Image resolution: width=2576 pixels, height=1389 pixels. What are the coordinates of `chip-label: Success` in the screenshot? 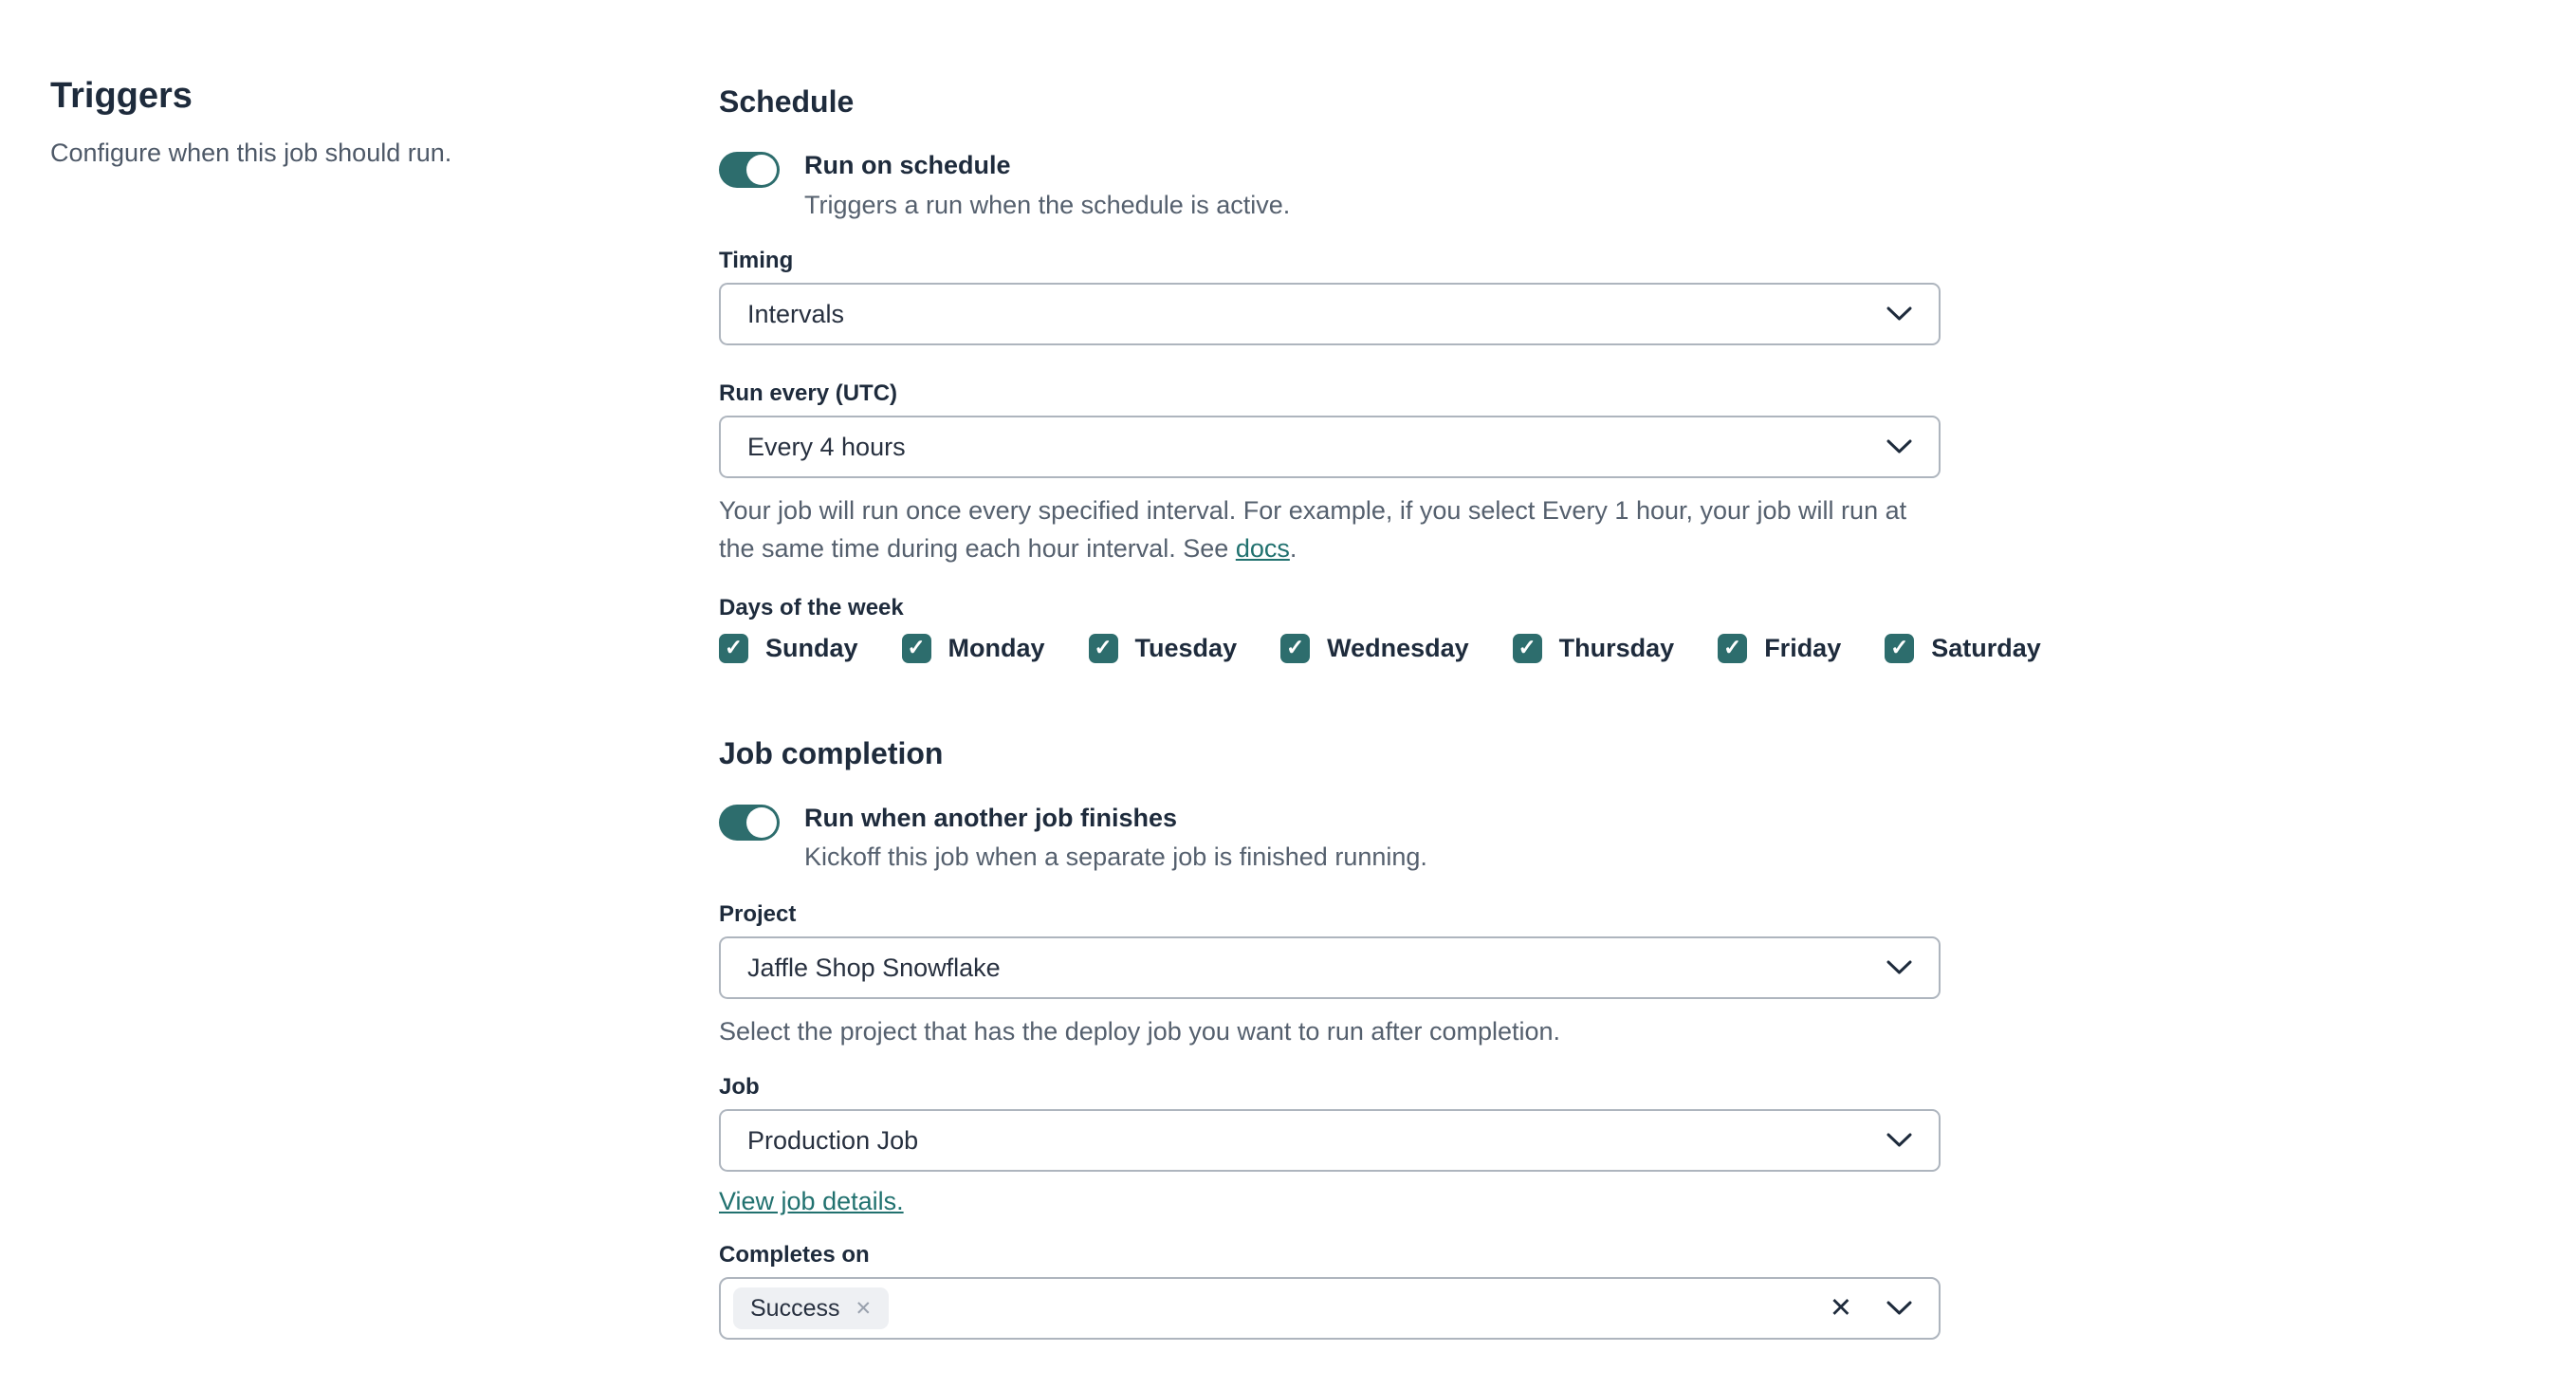 It's located at (795, 1308).